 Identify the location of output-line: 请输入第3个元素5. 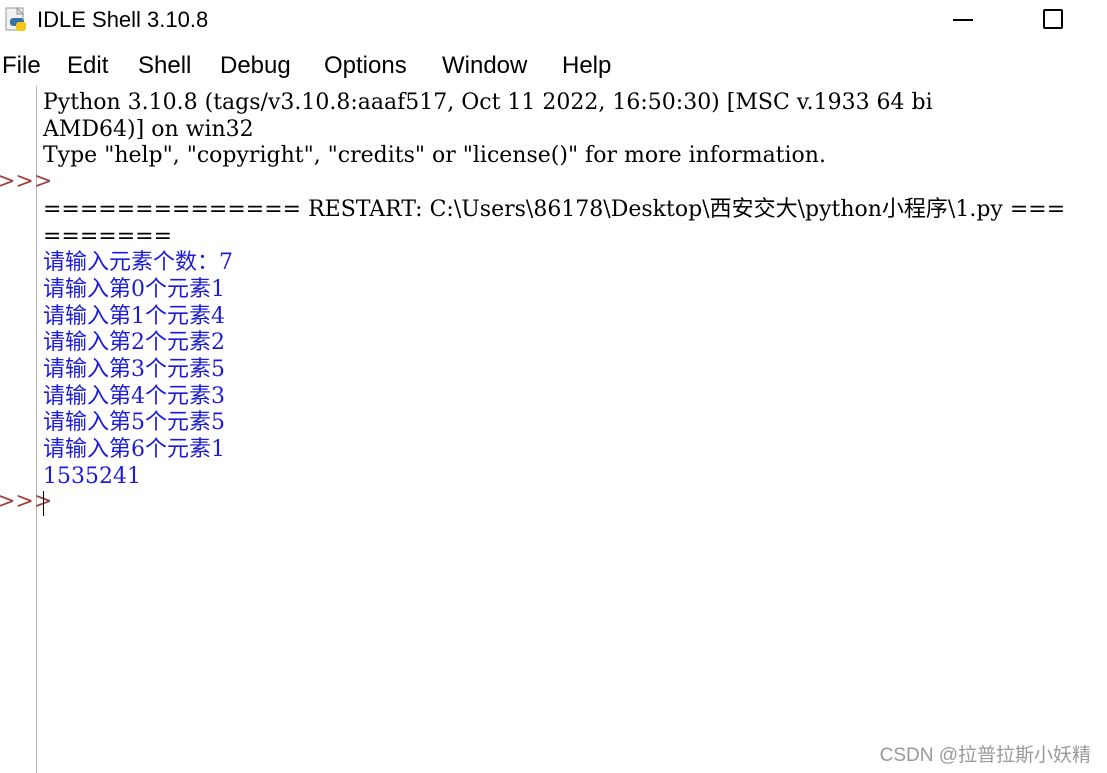
(134, 369).